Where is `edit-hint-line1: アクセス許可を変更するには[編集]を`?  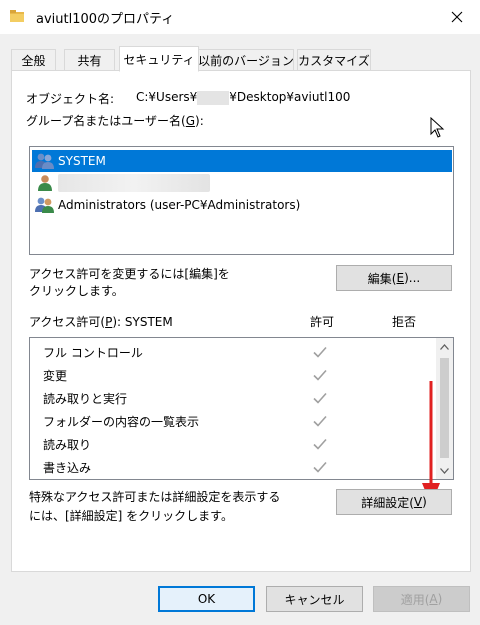
edit-hint-line1: アクセス許可を変更するには[編集]を is located at coordinates (129, 274).